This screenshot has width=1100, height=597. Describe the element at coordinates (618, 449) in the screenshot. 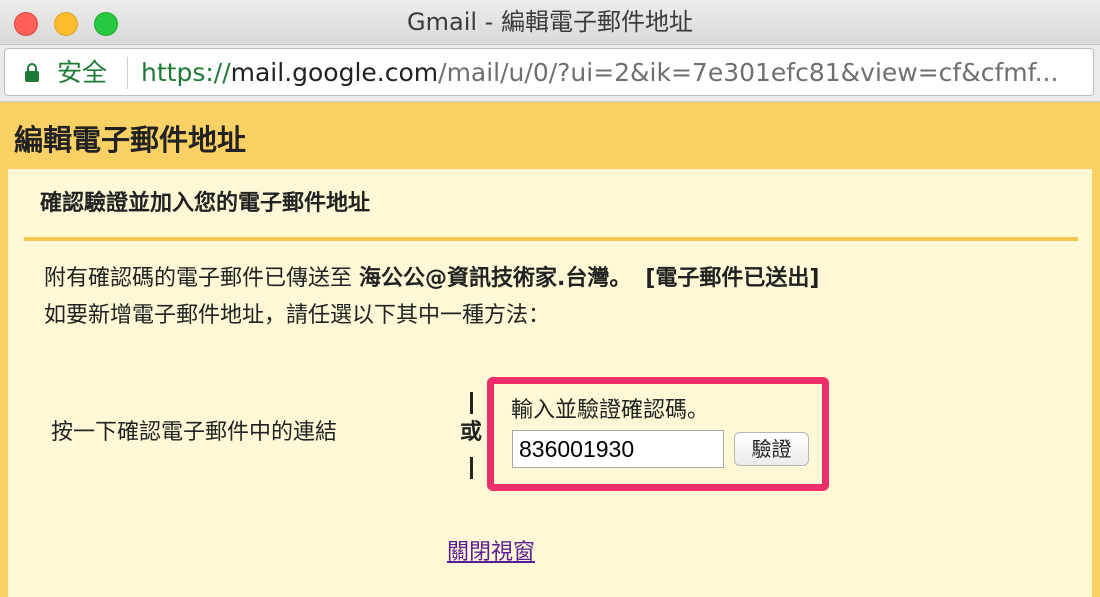

I see `verification-code-input` at that location.